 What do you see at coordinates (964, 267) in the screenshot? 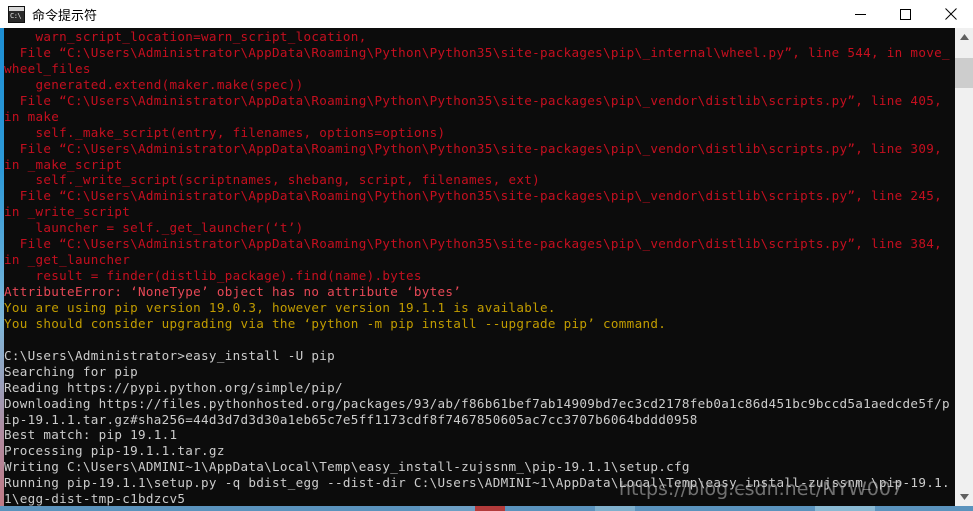
I see `vertical-scrollbar` at bounding box center [964, 267].